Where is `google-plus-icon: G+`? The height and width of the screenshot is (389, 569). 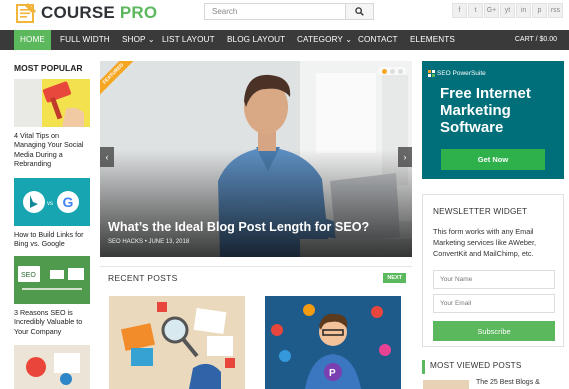
google-plus-icon: G+ is located at coordinates (491, 10).